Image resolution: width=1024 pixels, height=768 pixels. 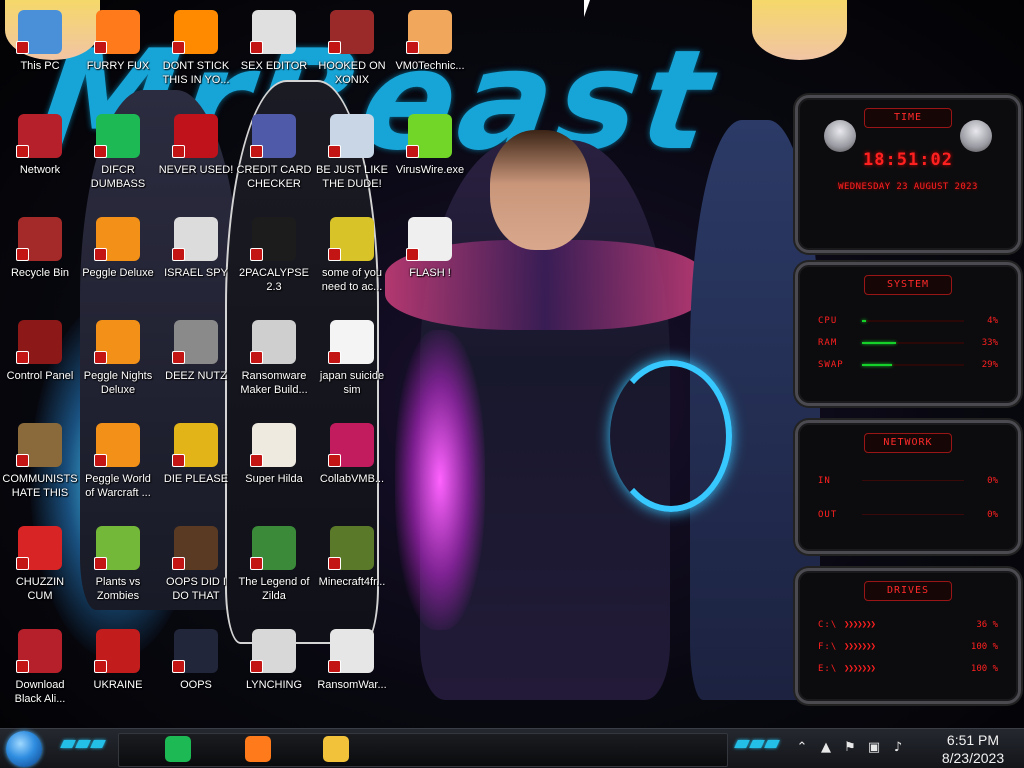 What do you see at coordinates (590, 8) in the screenshot?
I see `mouse-cursor-icon` at bounding box center [590, 8].